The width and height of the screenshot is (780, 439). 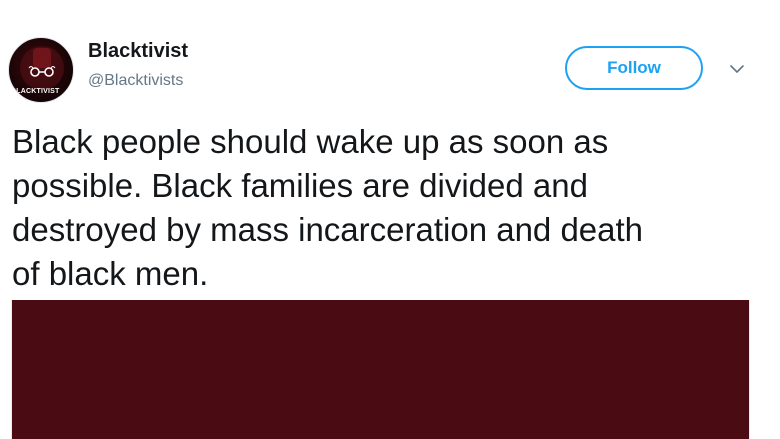 I want to click on chevron-down-icon, so click(x=737, y=69).